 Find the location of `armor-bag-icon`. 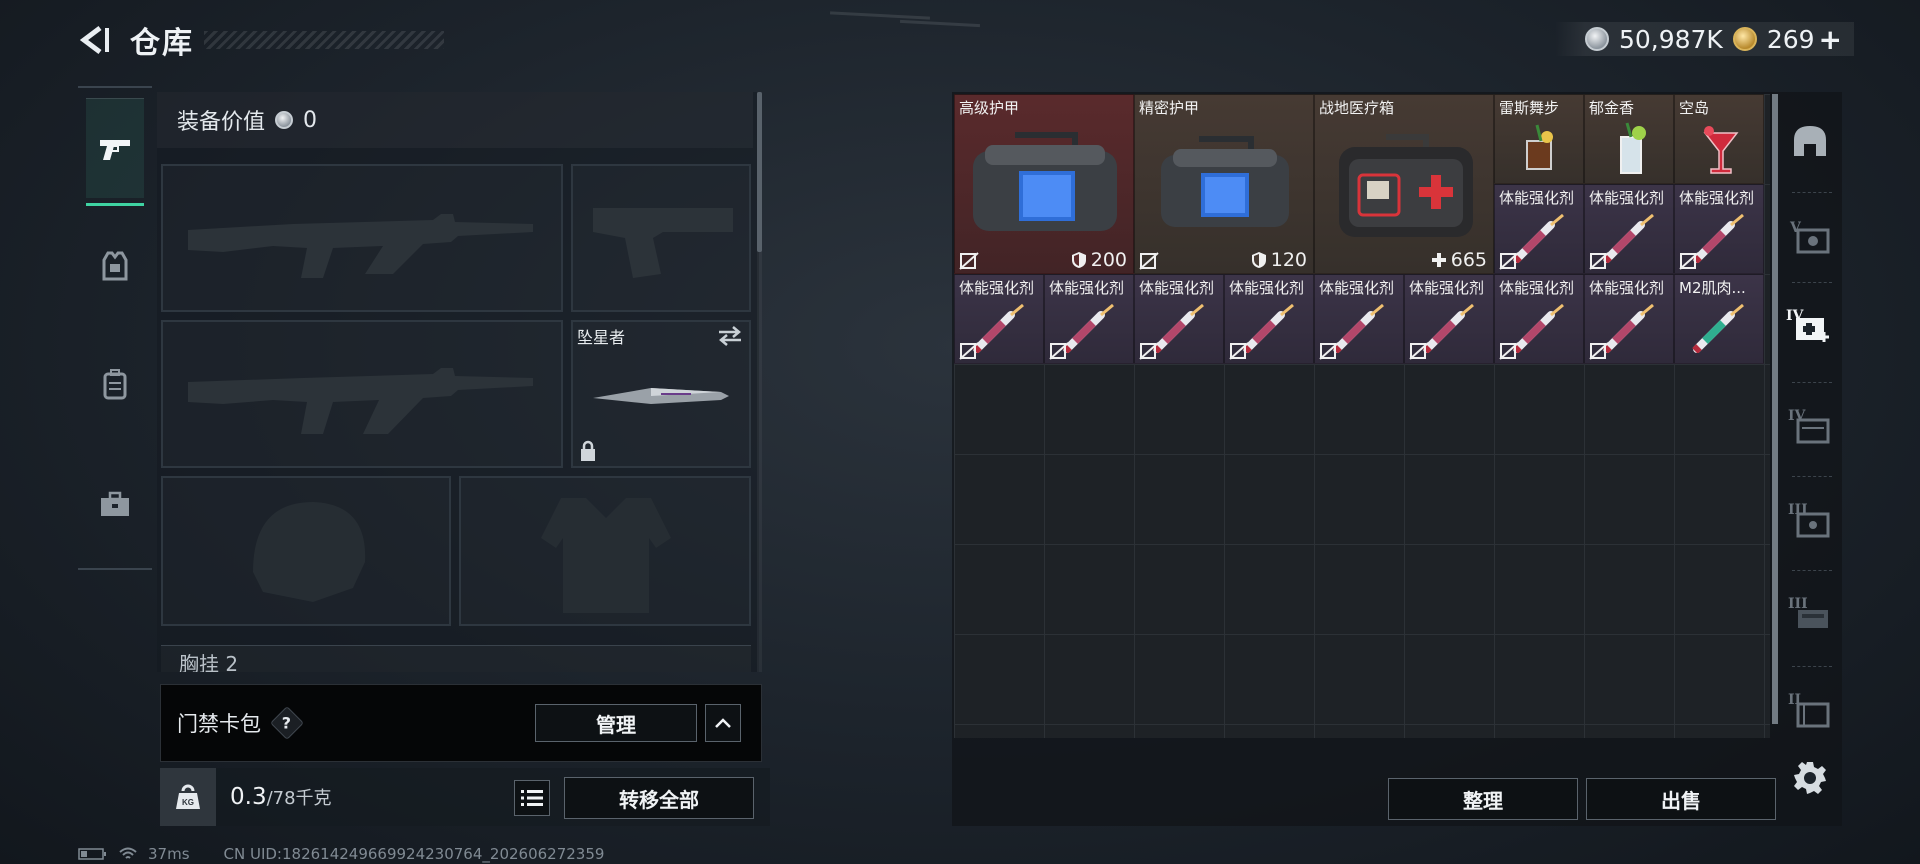

armor-bag-icon is located at coordinates (1045, 181).